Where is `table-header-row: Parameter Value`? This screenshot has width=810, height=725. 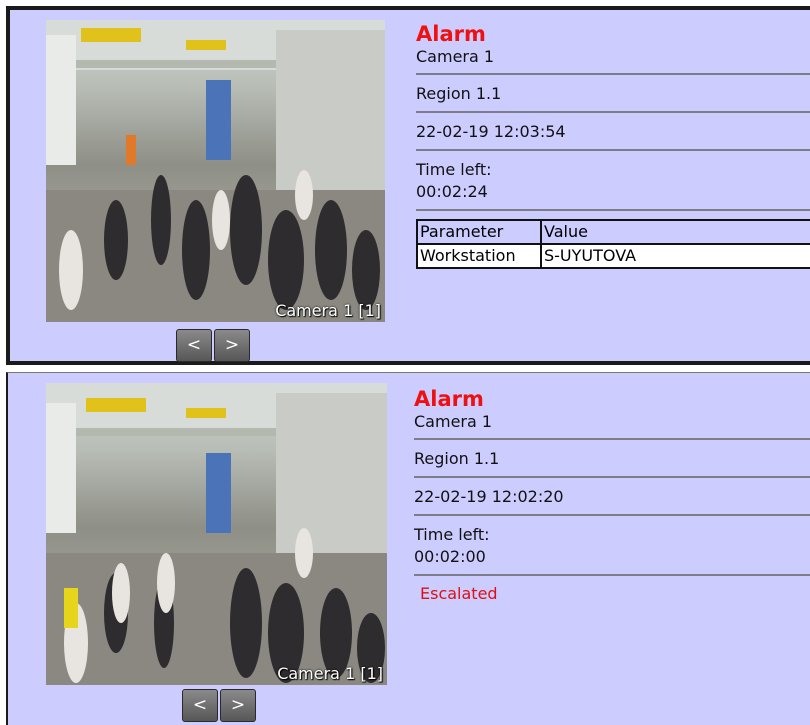 table-header-row: Parameter Value is located at coordinates (613, 232).